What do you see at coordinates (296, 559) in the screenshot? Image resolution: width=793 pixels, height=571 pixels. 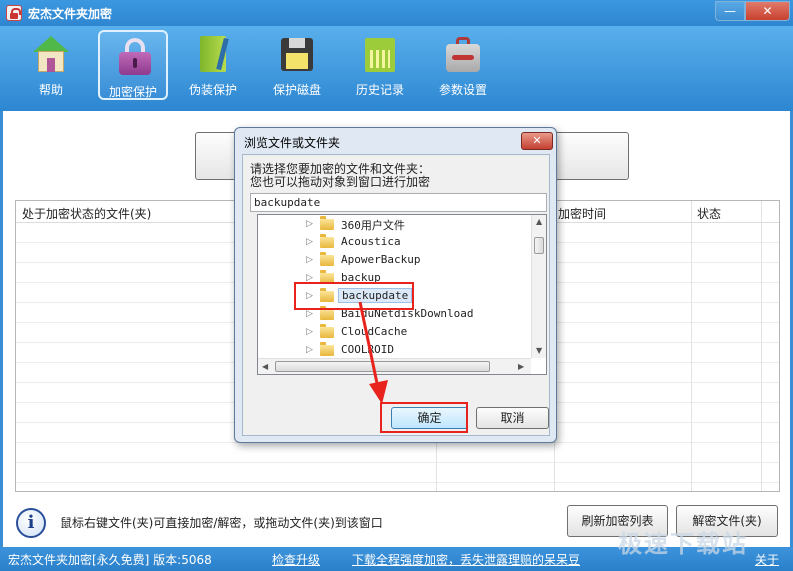 I see `check-upgrade-link: 检查升级` at bounding box center [296, 559].